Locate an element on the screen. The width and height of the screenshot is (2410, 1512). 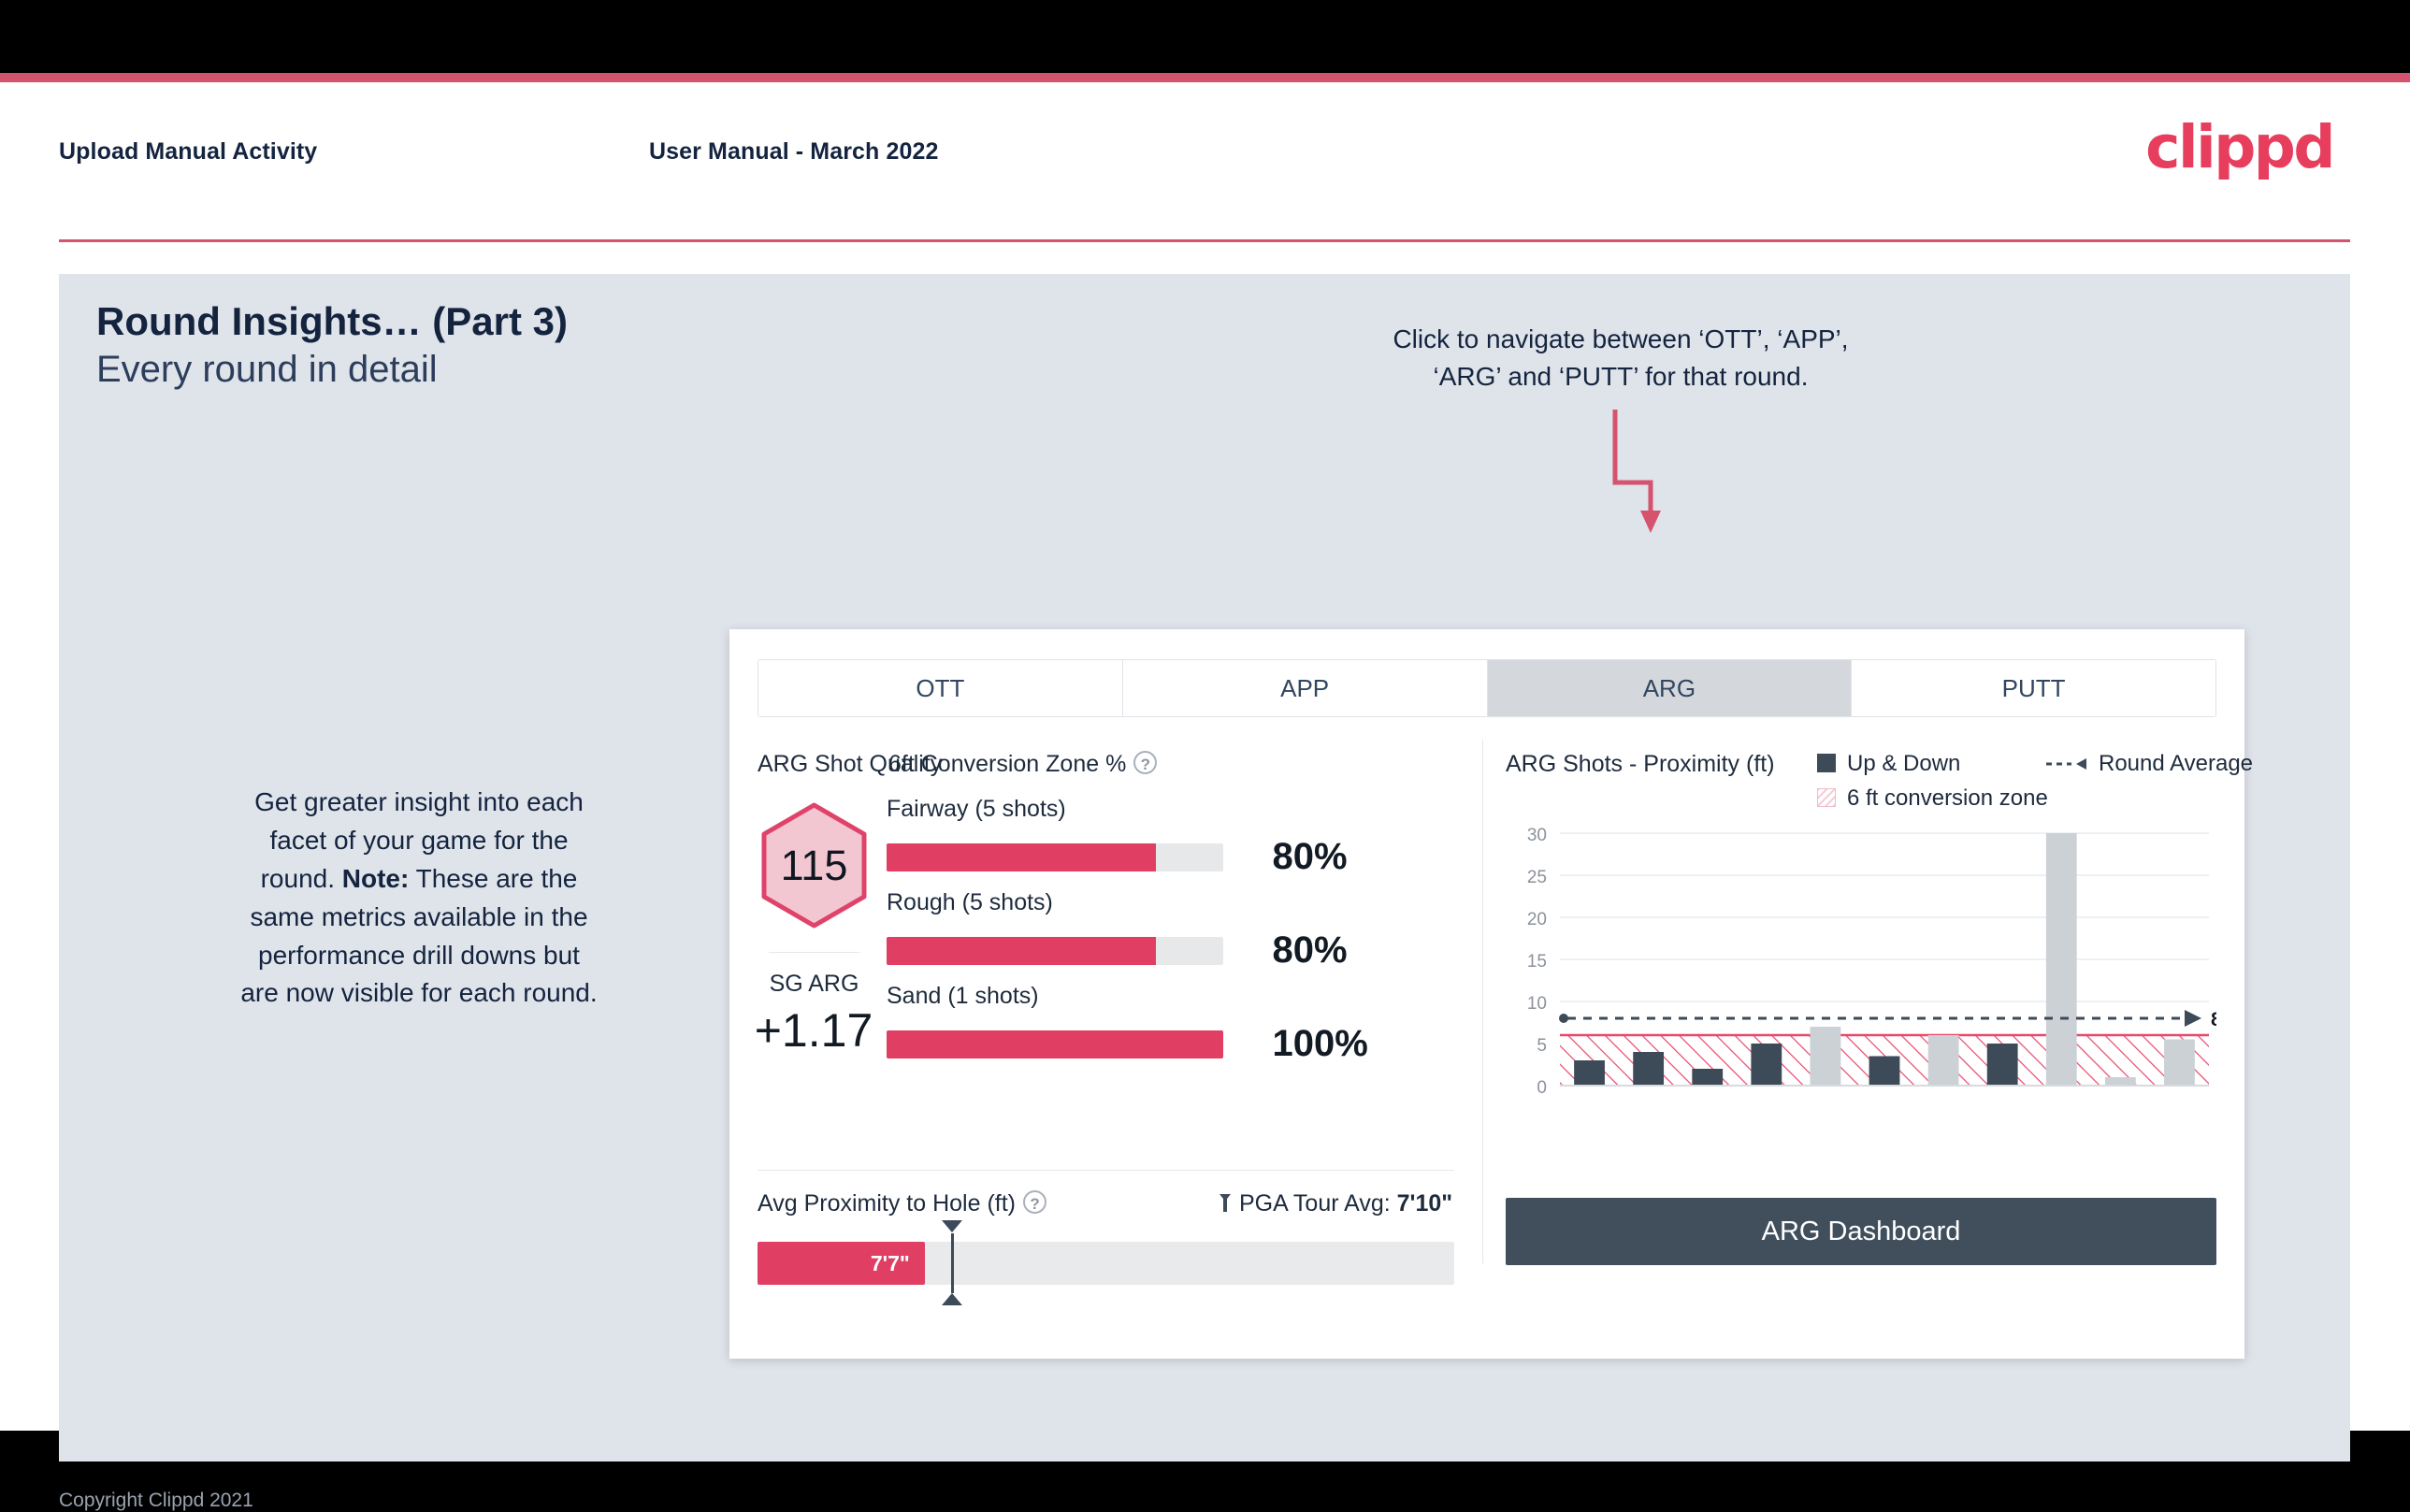
chart-title: ARG Shots - Proximity (ft) is located at coordinates (1640, 764).